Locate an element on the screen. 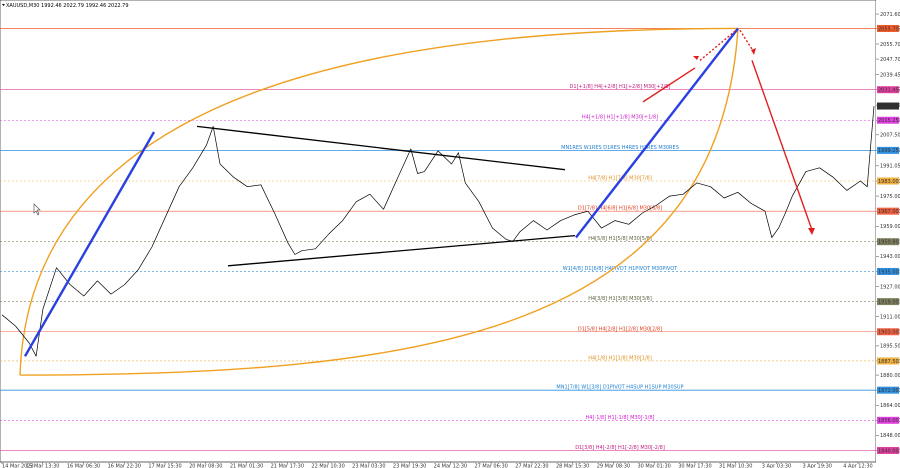 This screenshot has height=468, width=900. y-tick-label: 2039.45 is located at coordinates (890, 75).